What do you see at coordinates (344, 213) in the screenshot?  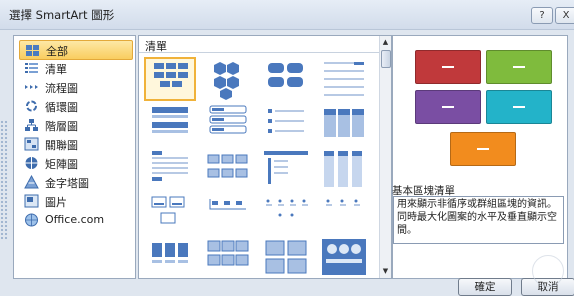 I see `layout-thumbnail-sparse-list` at bounding box center [344, 213].